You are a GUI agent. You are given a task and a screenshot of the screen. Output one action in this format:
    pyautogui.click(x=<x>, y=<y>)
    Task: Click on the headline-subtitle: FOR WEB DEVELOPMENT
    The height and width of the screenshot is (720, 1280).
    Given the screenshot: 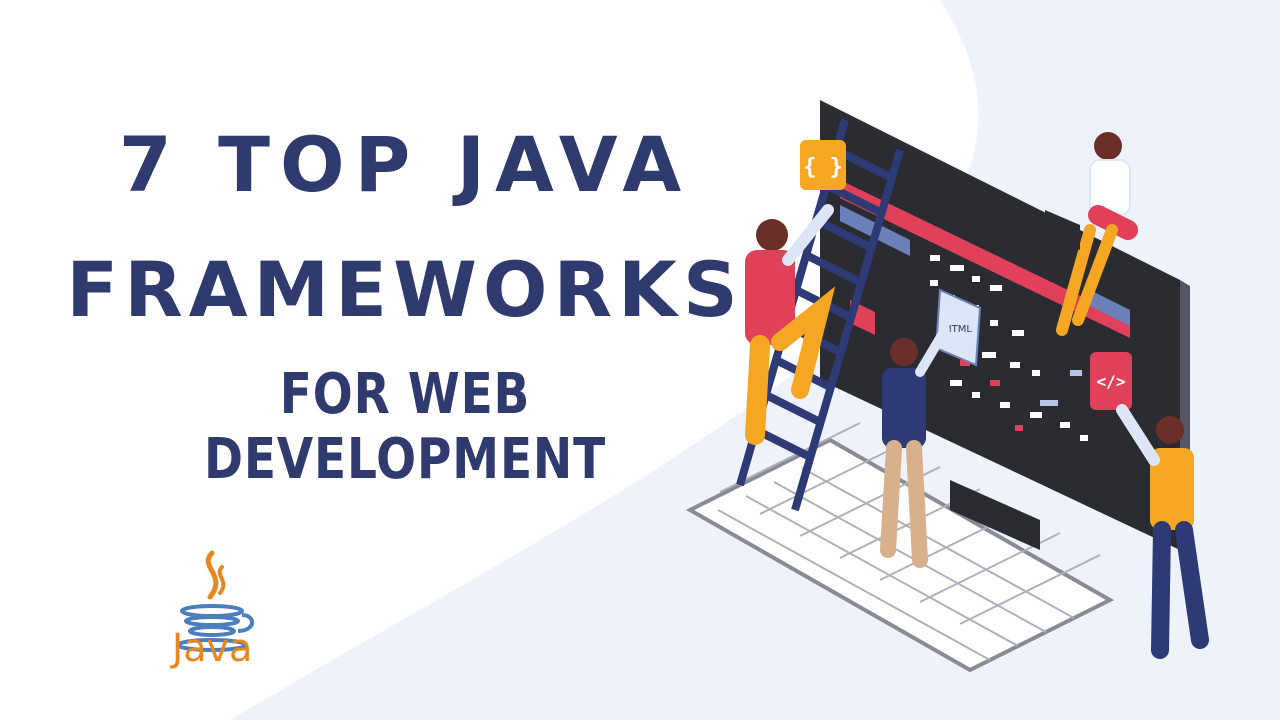 What is the action you would take?
    pyautogui.click(x=405, y=427)
    